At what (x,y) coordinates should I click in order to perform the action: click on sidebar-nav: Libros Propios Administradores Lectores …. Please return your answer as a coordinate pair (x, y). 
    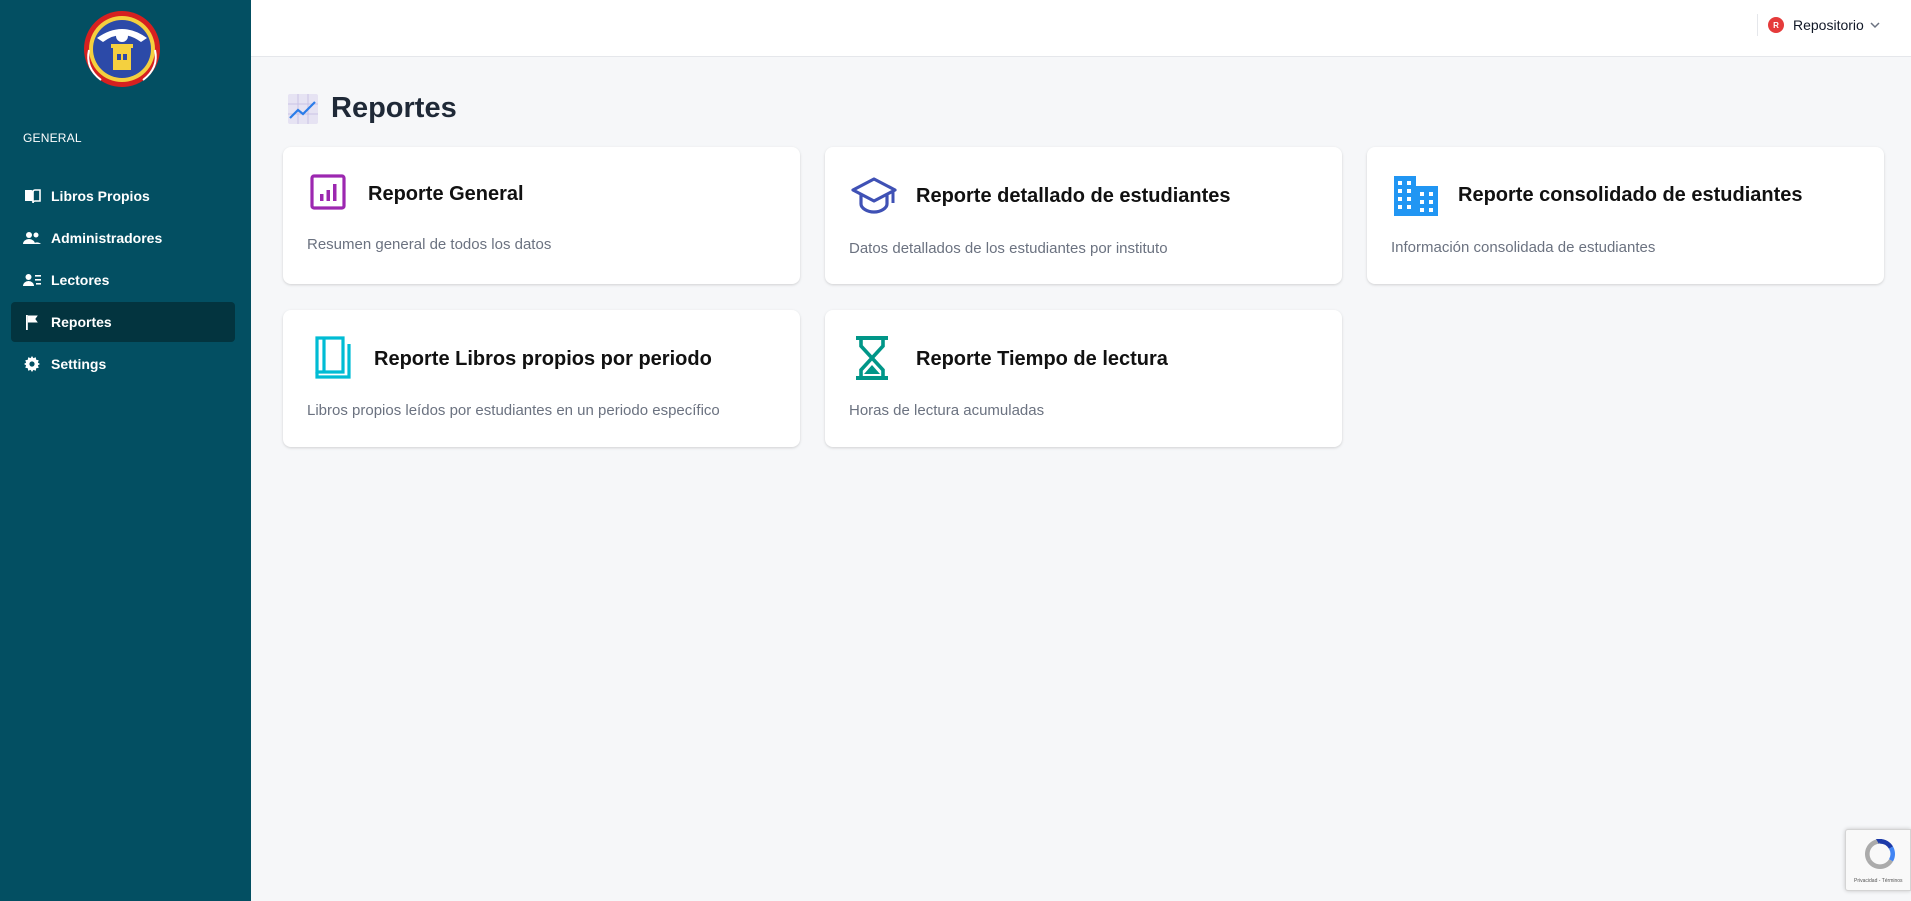
    Looking at the image, I should click on (123, 281).